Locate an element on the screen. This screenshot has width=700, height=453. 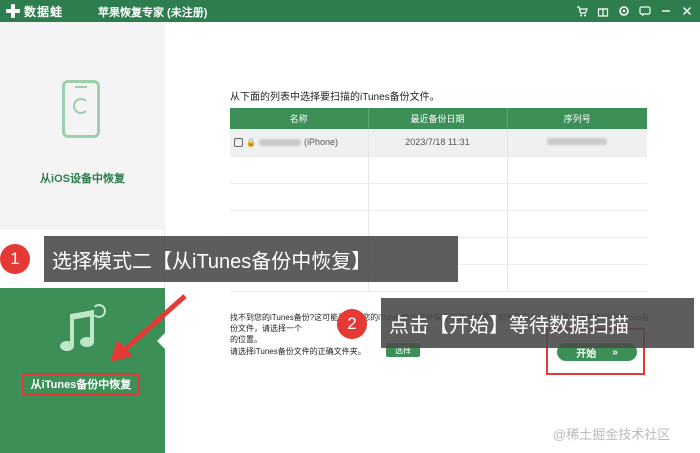
phone-refresh-icon is located at coordinates (81, 109).